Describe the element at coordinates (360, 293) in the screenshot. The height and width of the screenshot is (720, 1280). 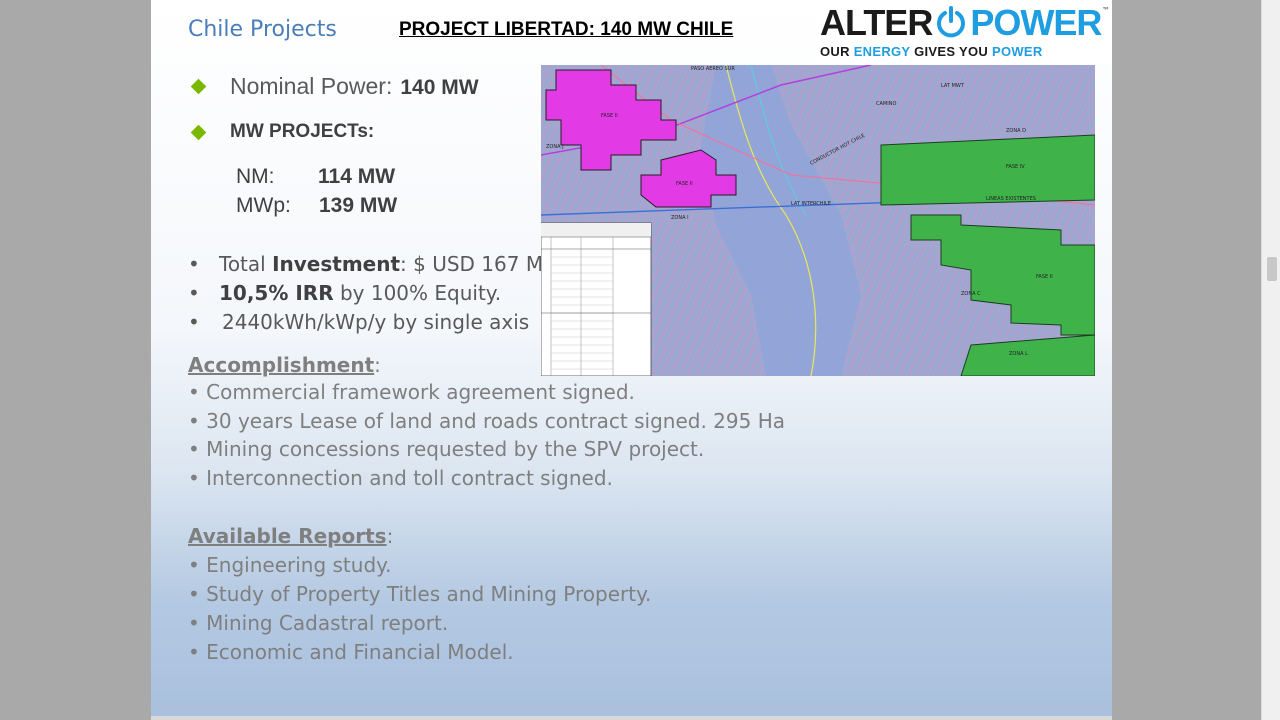
I see `irr-text: 10,5% IRR by 100% Equity.` at that location.